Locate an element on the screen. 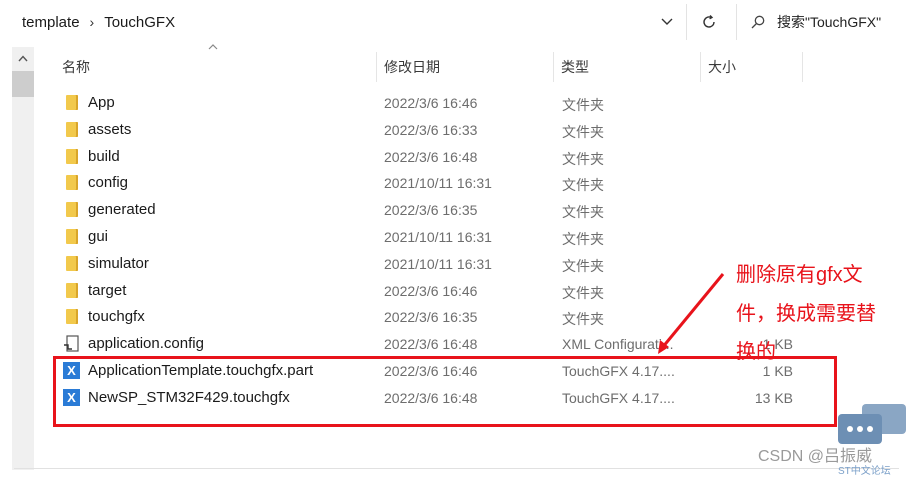  file-name: generated is located at coordinates (122, 210).